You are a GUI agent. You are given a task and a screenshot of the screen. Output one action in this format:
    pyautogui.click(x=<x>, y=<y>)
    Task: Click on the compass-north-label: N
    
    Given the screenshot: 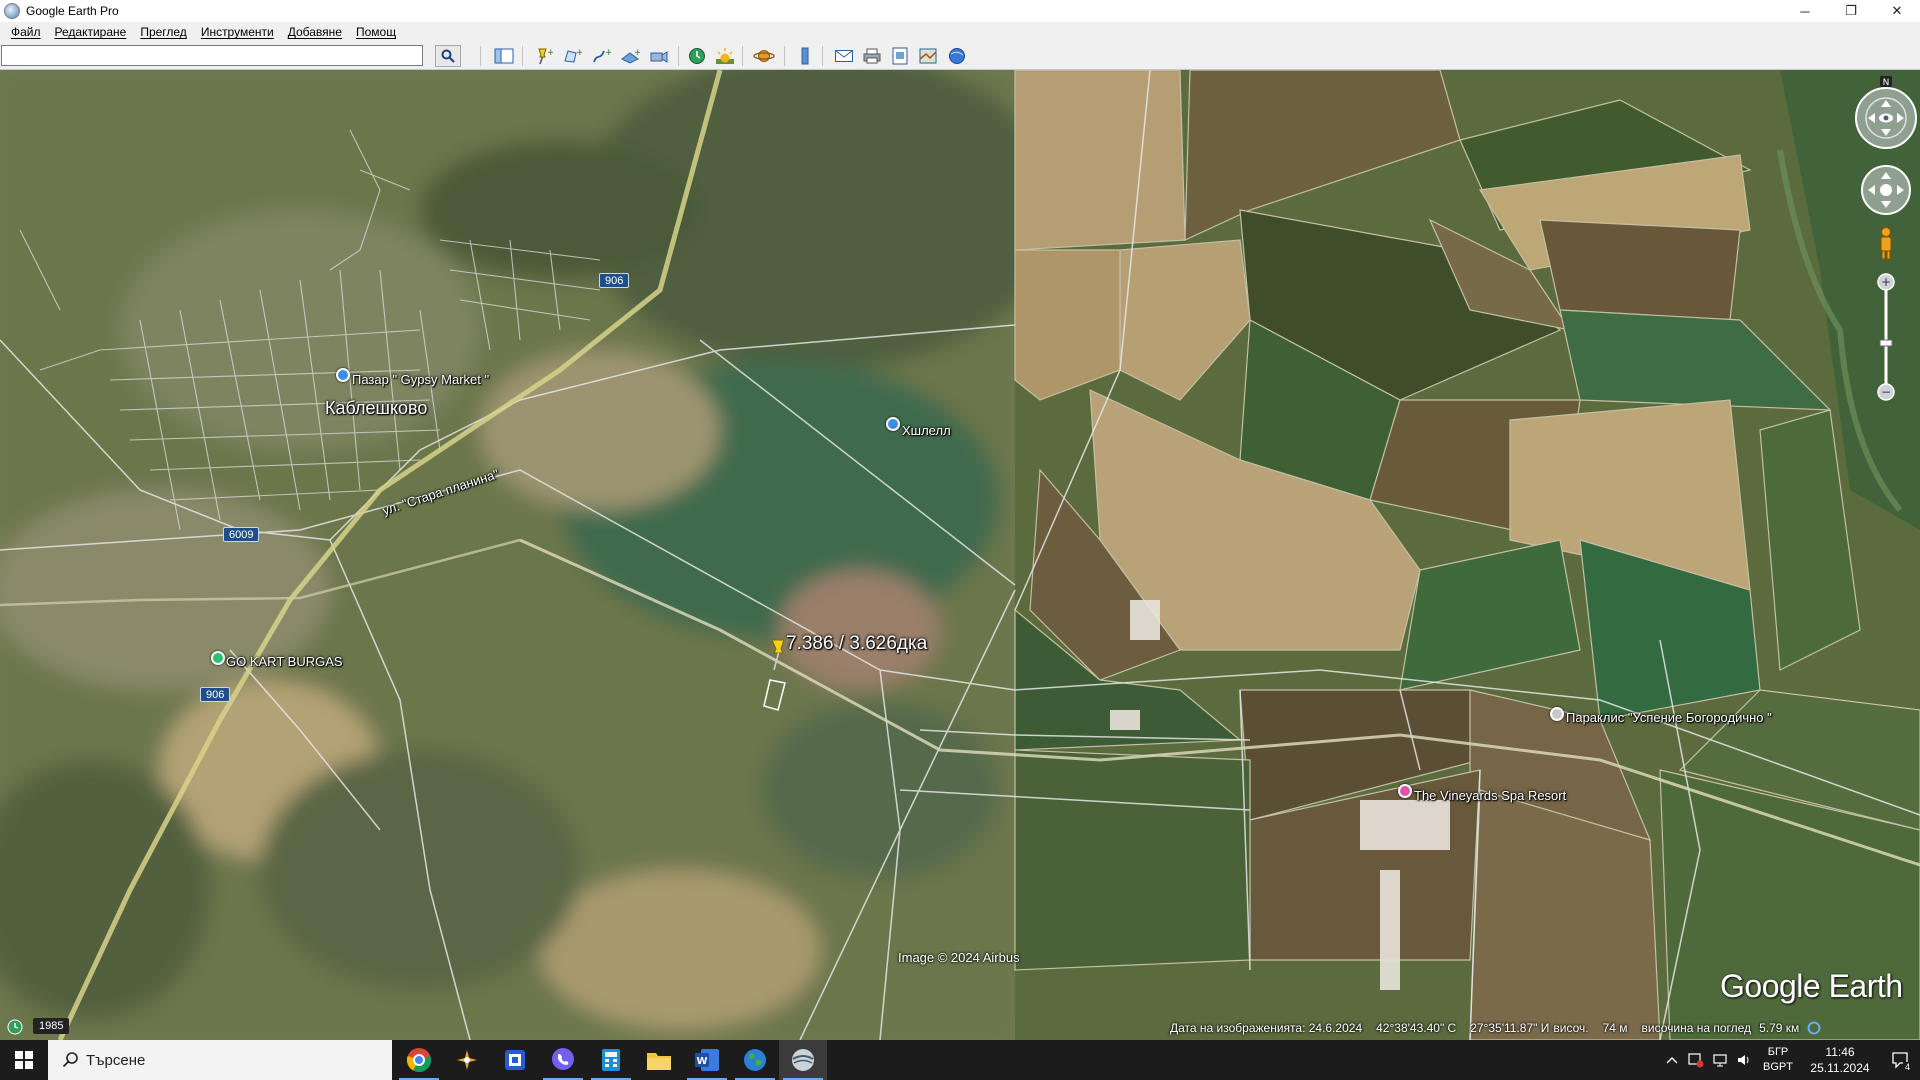 What is the action you would take?
    pyautogui.click(x=1886, y=83)
    